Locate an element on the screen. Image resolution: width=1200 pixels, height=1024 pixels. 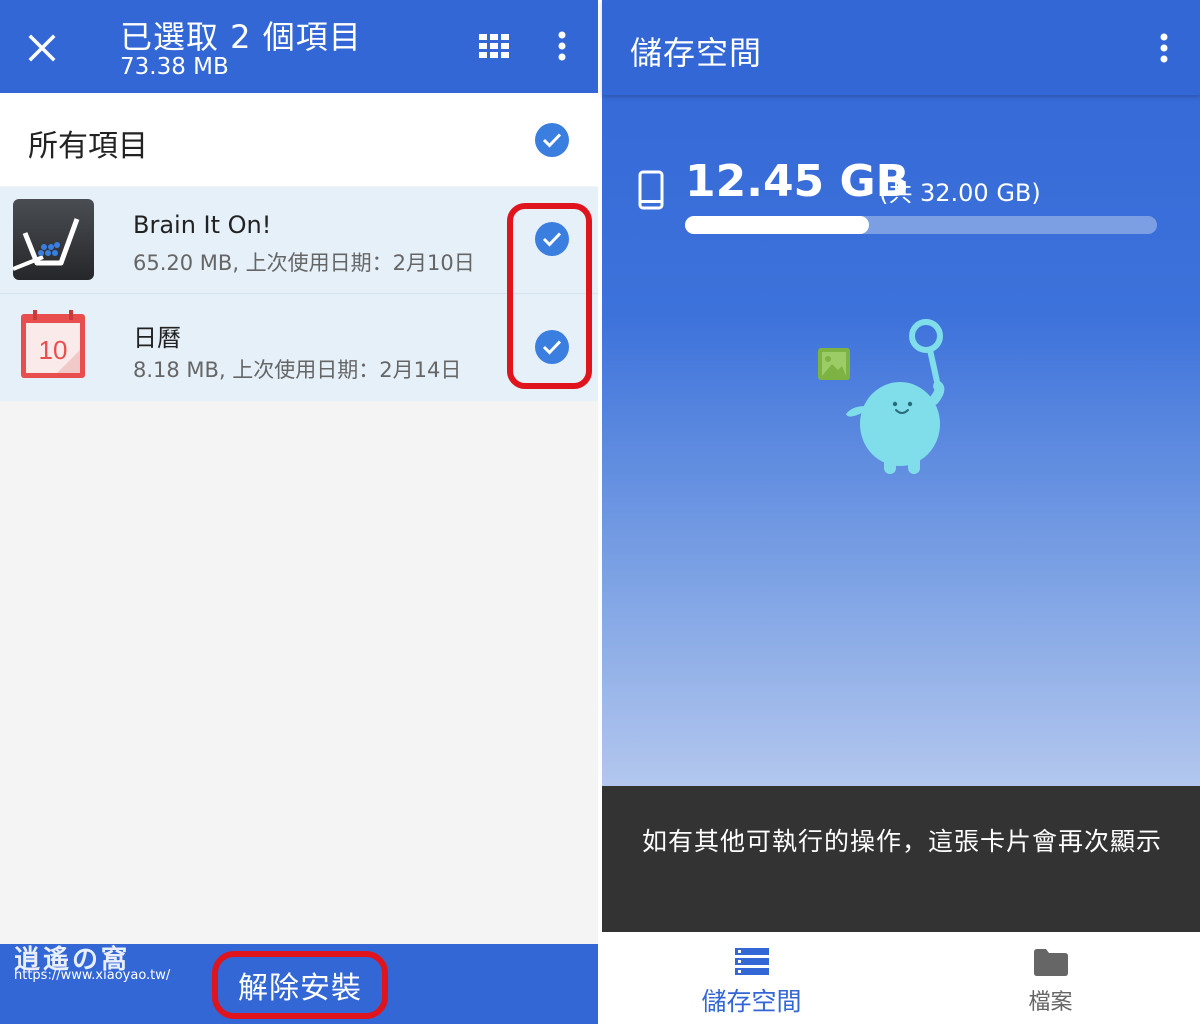
selection-title: 已選取 2 個項目 is located at coordinates (241, 37).